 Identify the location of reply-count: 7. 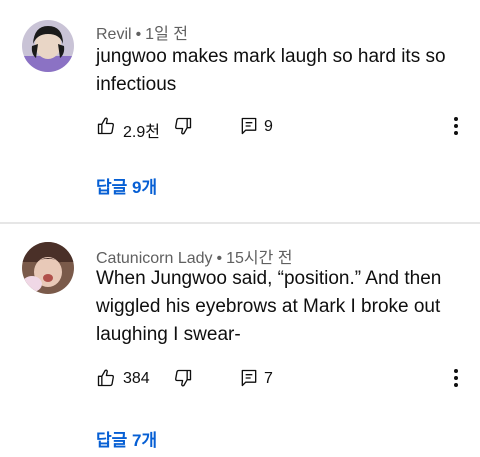
(268, 378).